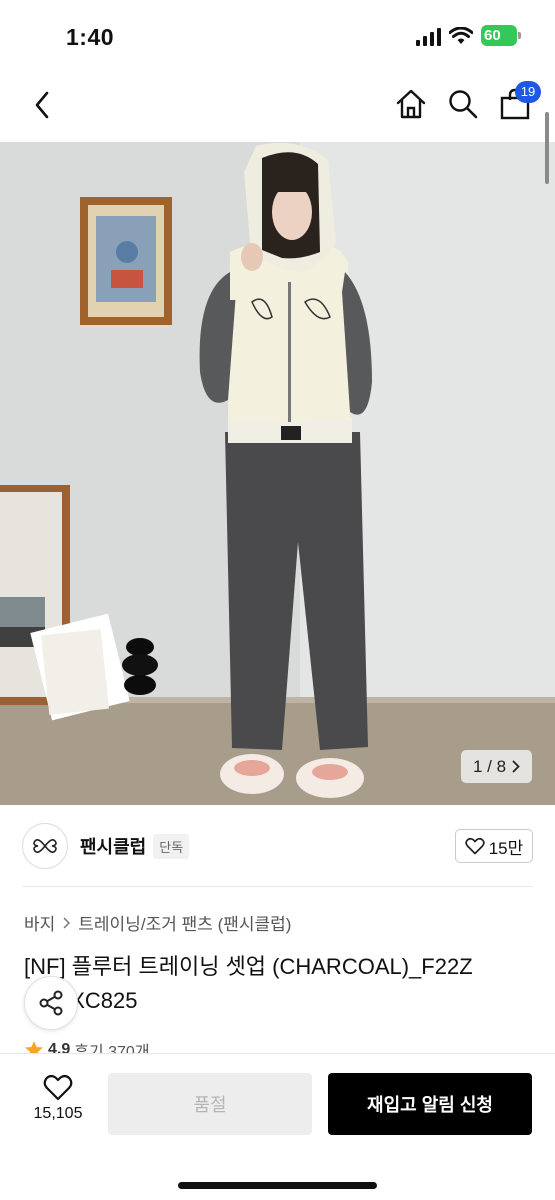  I want to click on nav-actions: 19, so click(467, 102).